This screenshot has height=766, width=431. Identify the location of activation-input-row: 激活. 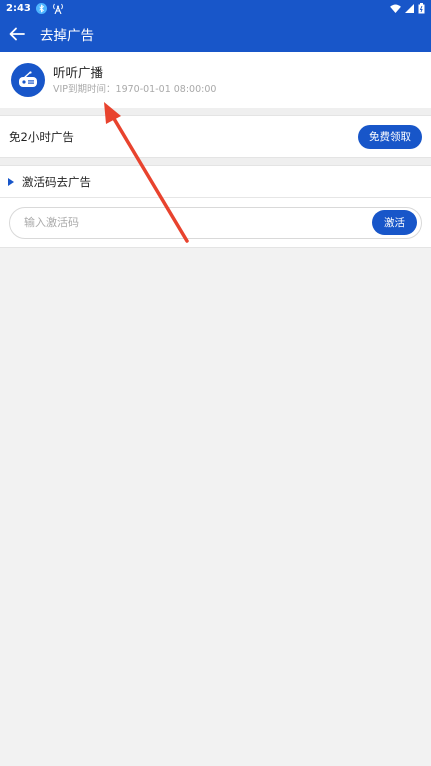
(215, 223).